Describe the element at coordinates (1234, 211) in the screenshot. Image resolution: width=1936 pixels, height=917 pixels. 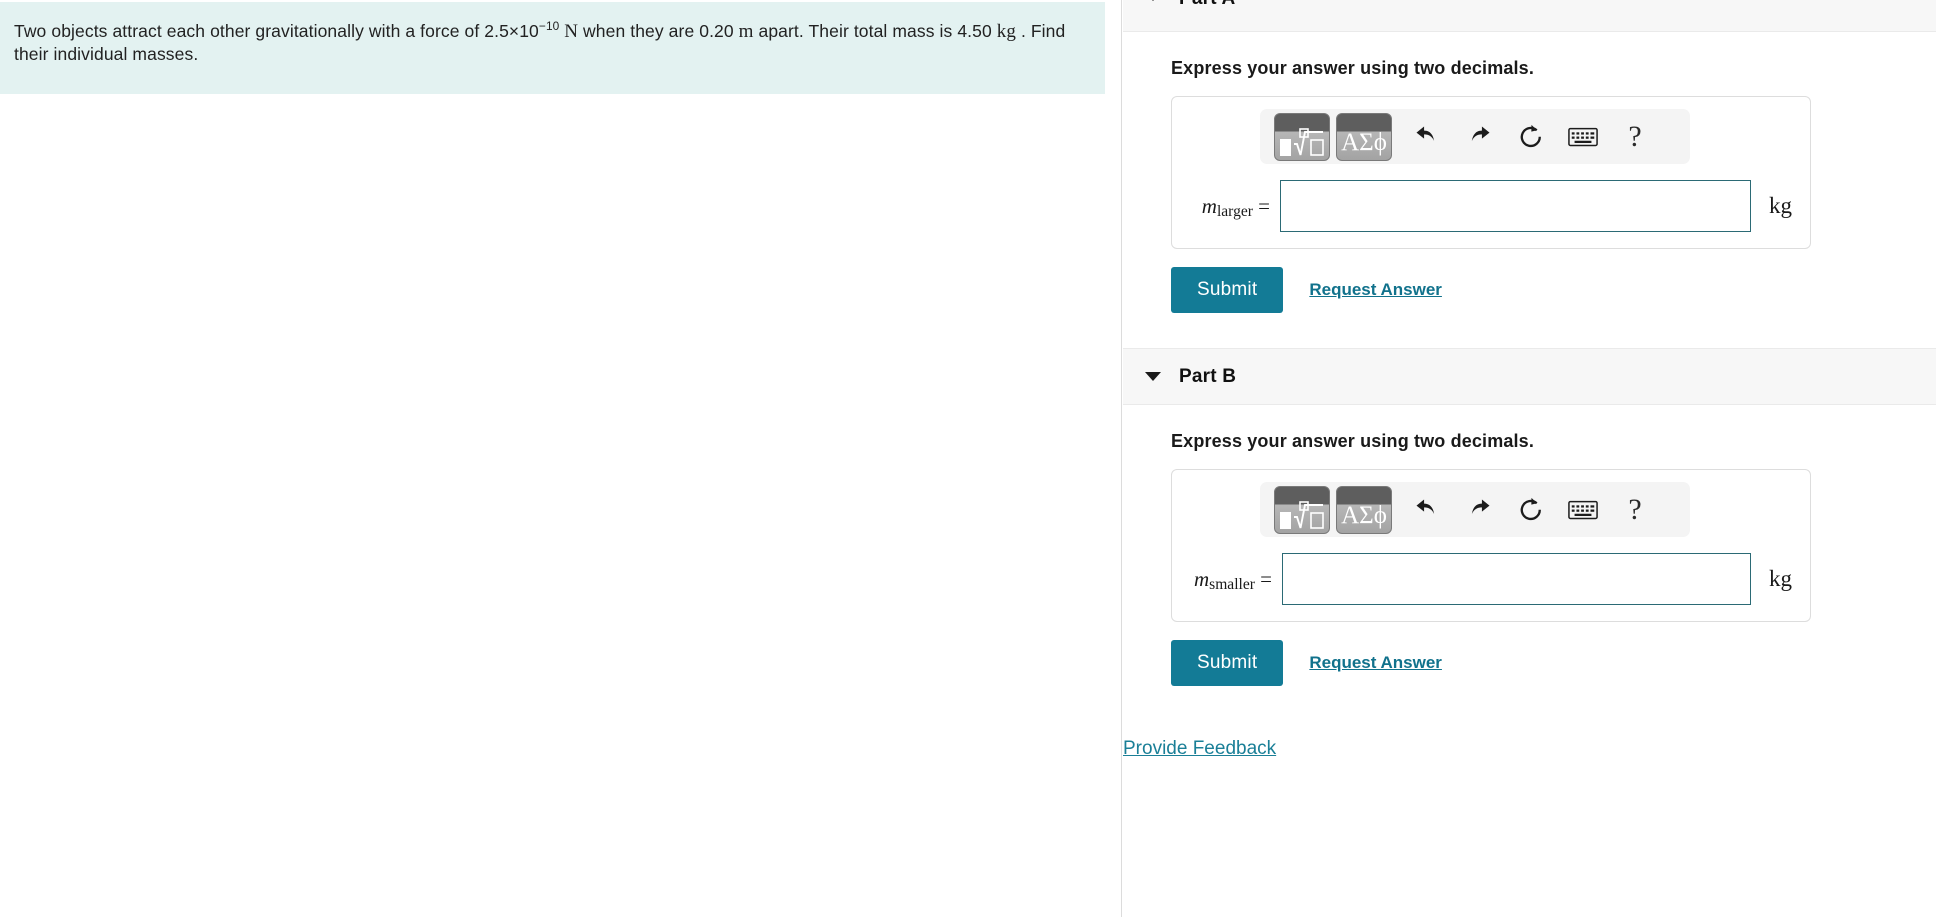
I see `part-a-variable-subscript: larger` at that location.